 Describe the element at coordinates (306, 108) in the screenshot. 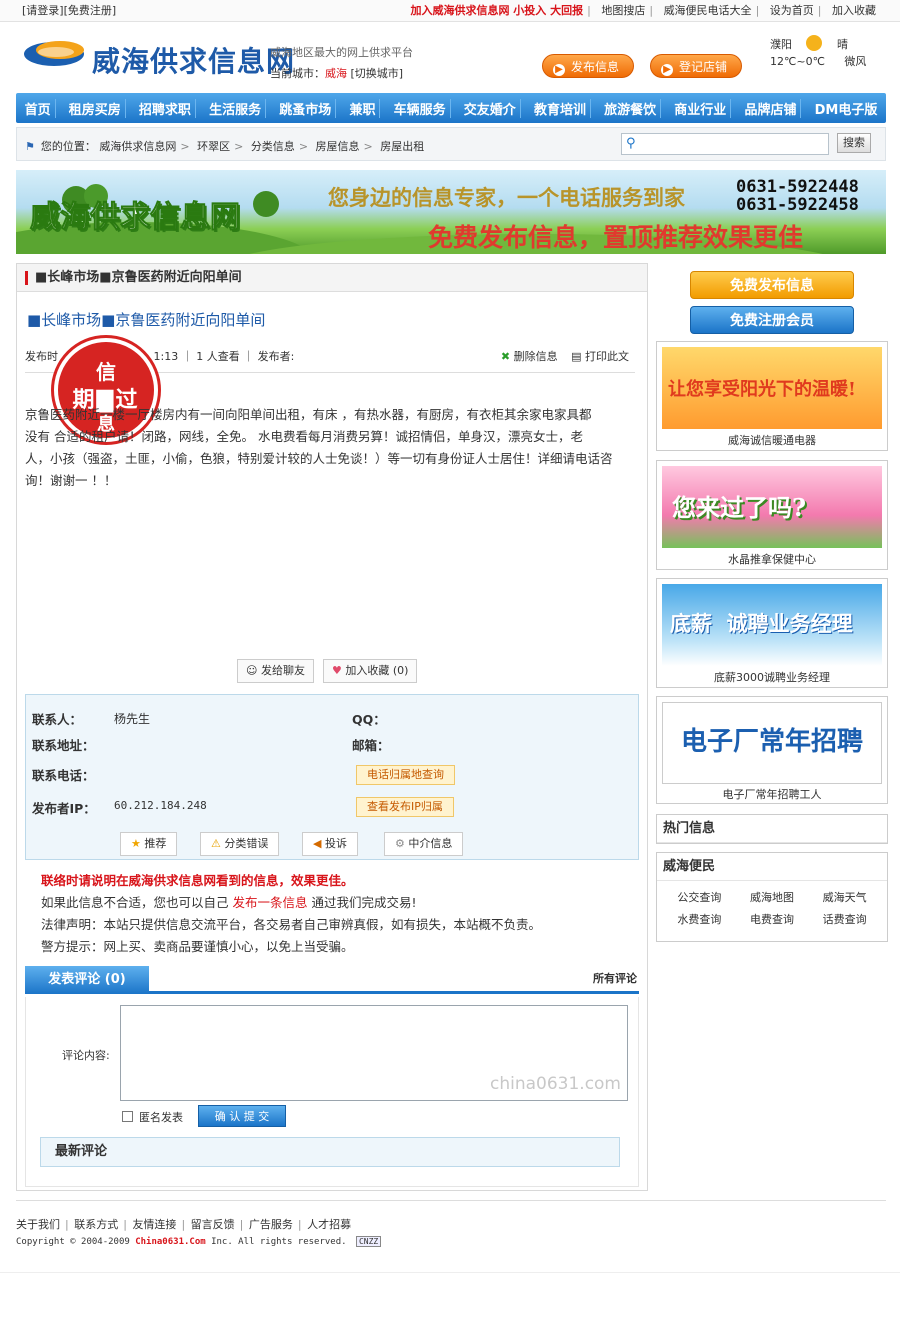

I see `nav-flea: 跳蚤市场` at that location.